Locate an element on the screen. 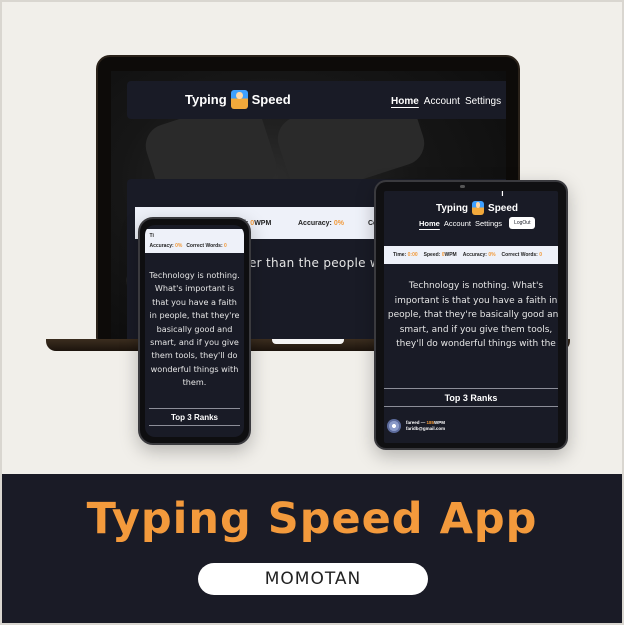 The width and height of the screenshot is (624, 625). tablet-ranks-title: Top 3 Ranks is located at coordinates (471, 398).